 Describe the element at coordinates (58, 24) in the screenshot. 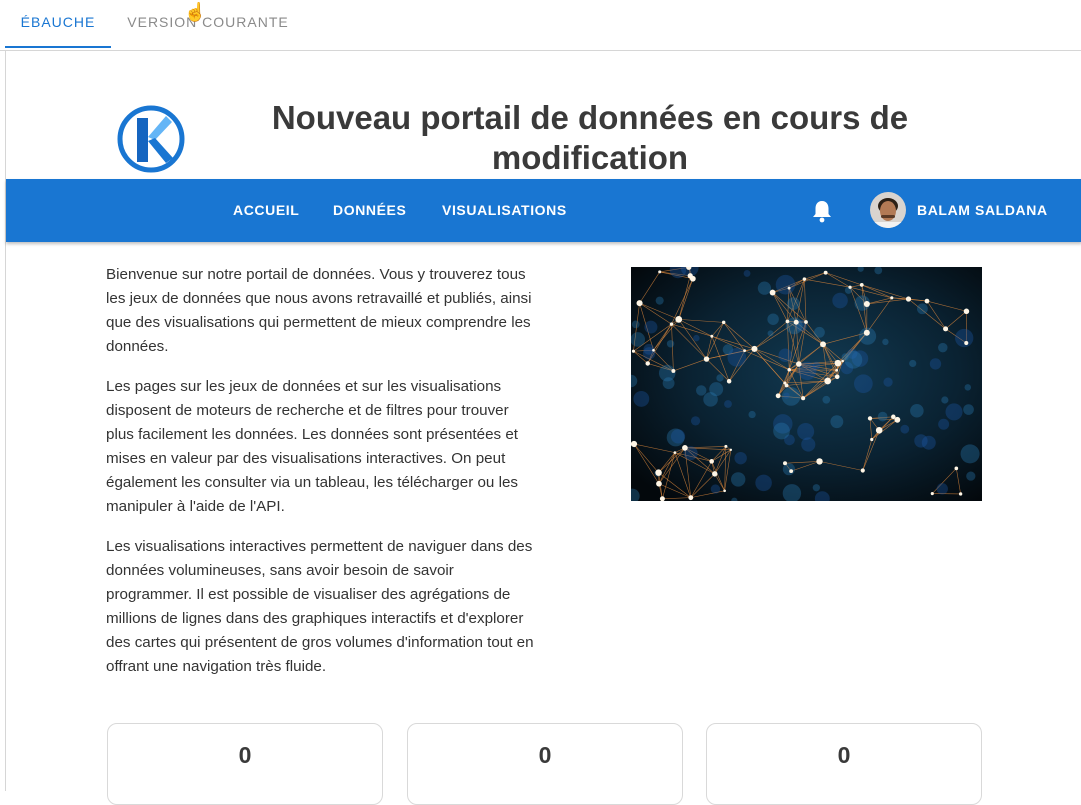

I see `tab-draft: ÉBAUCHE` at that location.